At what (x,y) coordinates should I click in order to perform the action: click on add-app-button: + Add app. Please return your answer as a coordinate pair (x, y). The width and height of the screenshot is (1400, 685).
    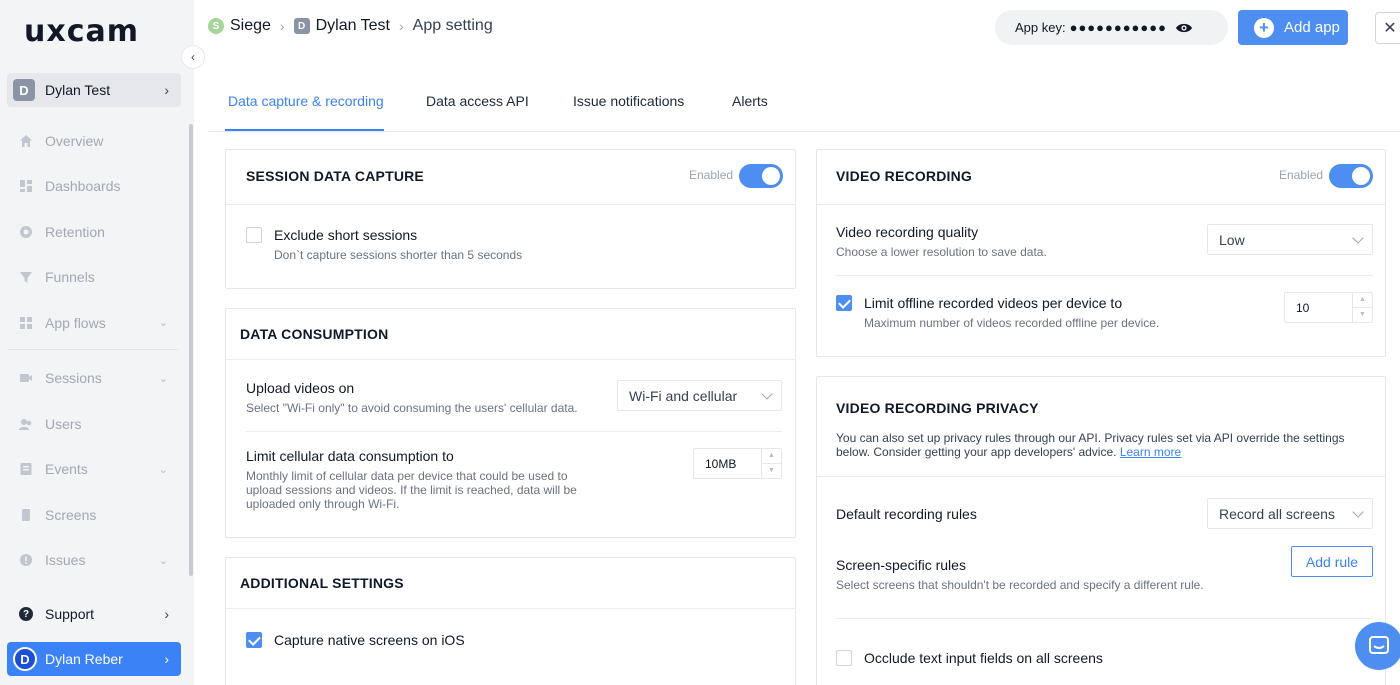
    Looking at the image, I should click on (1293, 27).